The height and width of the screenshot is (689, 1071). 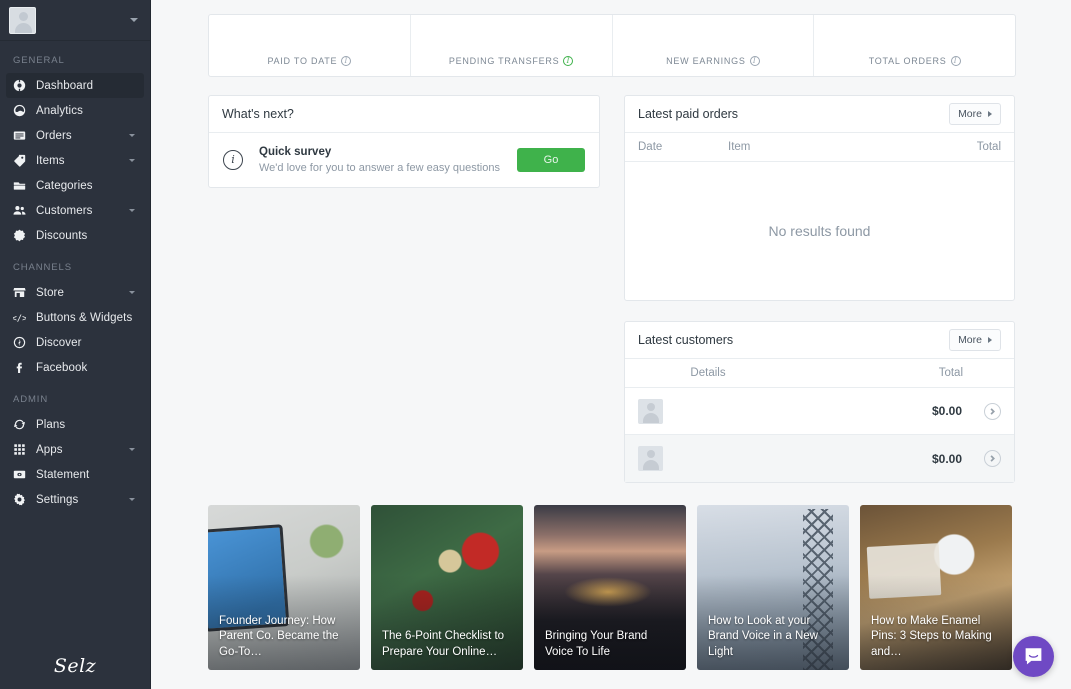 What do you see at coordinates (19, 367) in the screenshot?
I see `facebook-icon` at bounding box center [19, 367].